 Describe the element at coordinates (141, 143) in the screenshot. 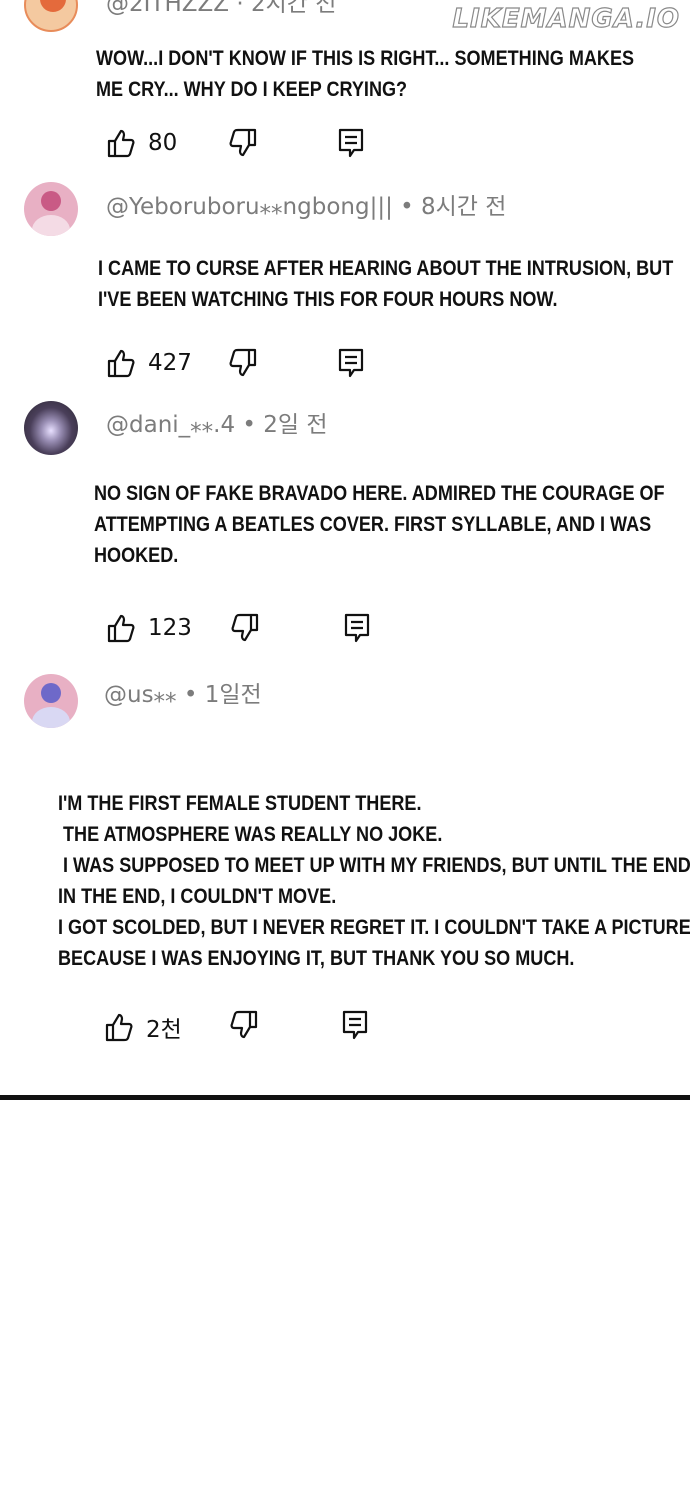

I see `like-button: 80` at that location.